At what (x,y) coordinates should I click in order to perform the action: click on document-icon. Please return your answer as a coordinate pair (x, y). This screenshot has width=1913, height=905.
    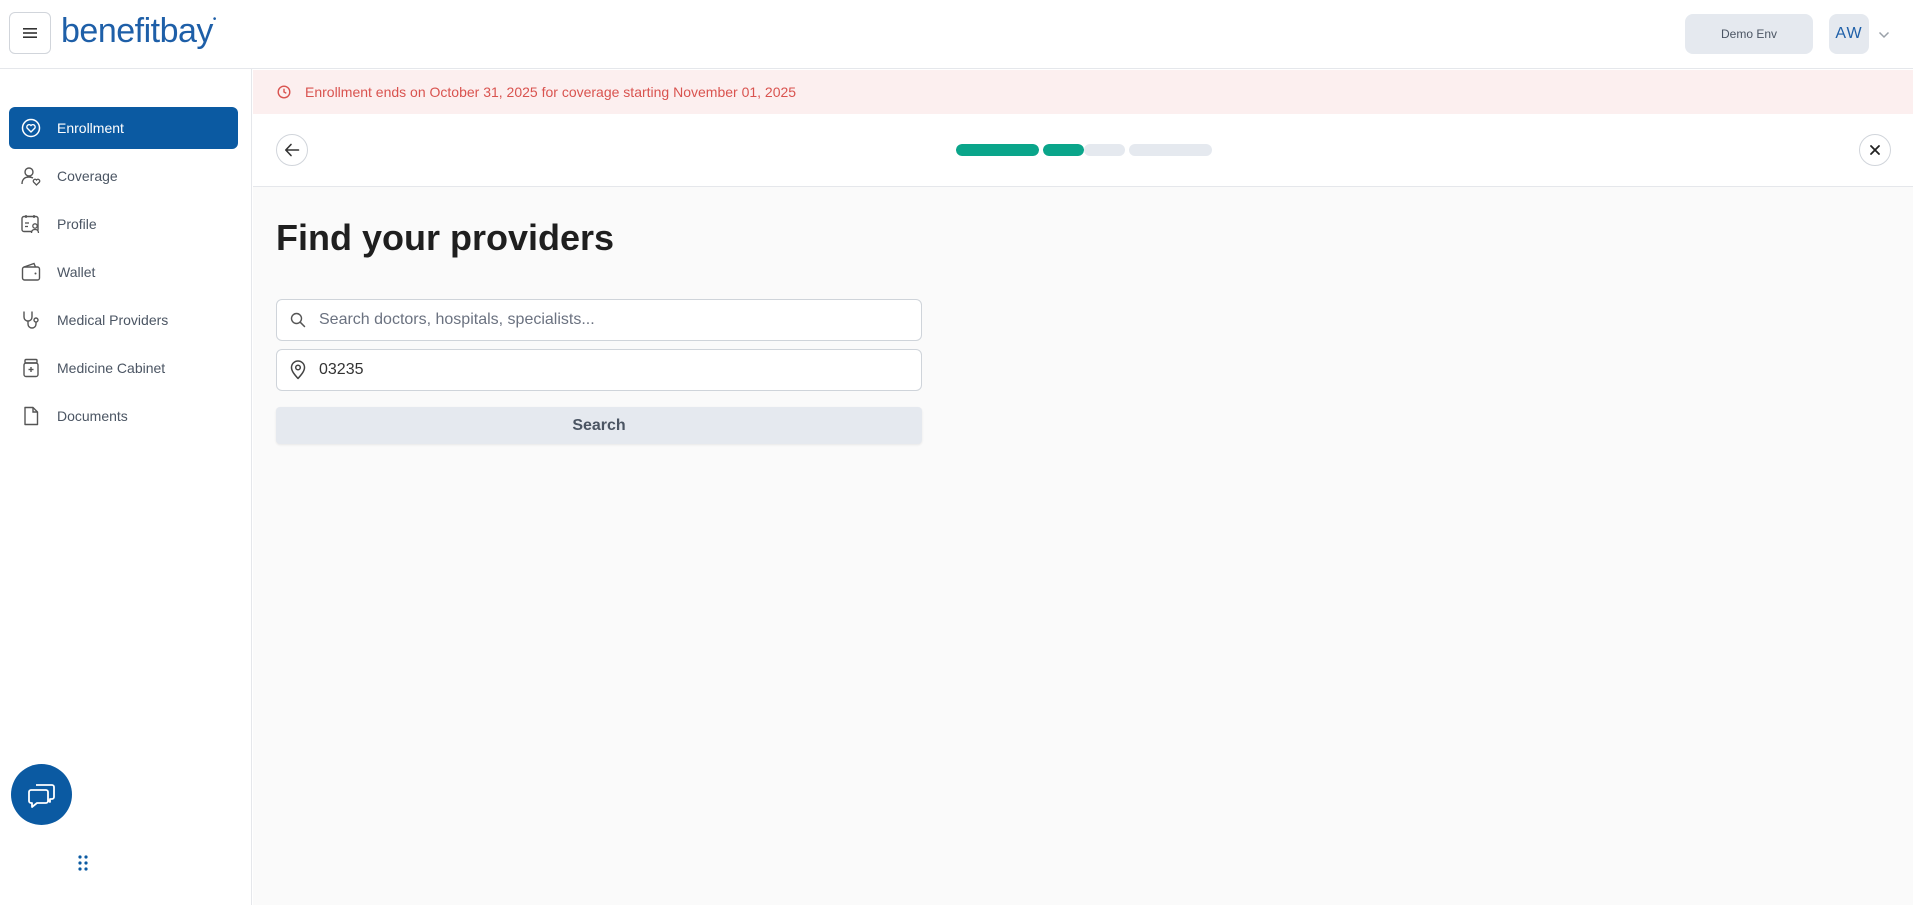
    Looking at the image, I should click on (31, 416).